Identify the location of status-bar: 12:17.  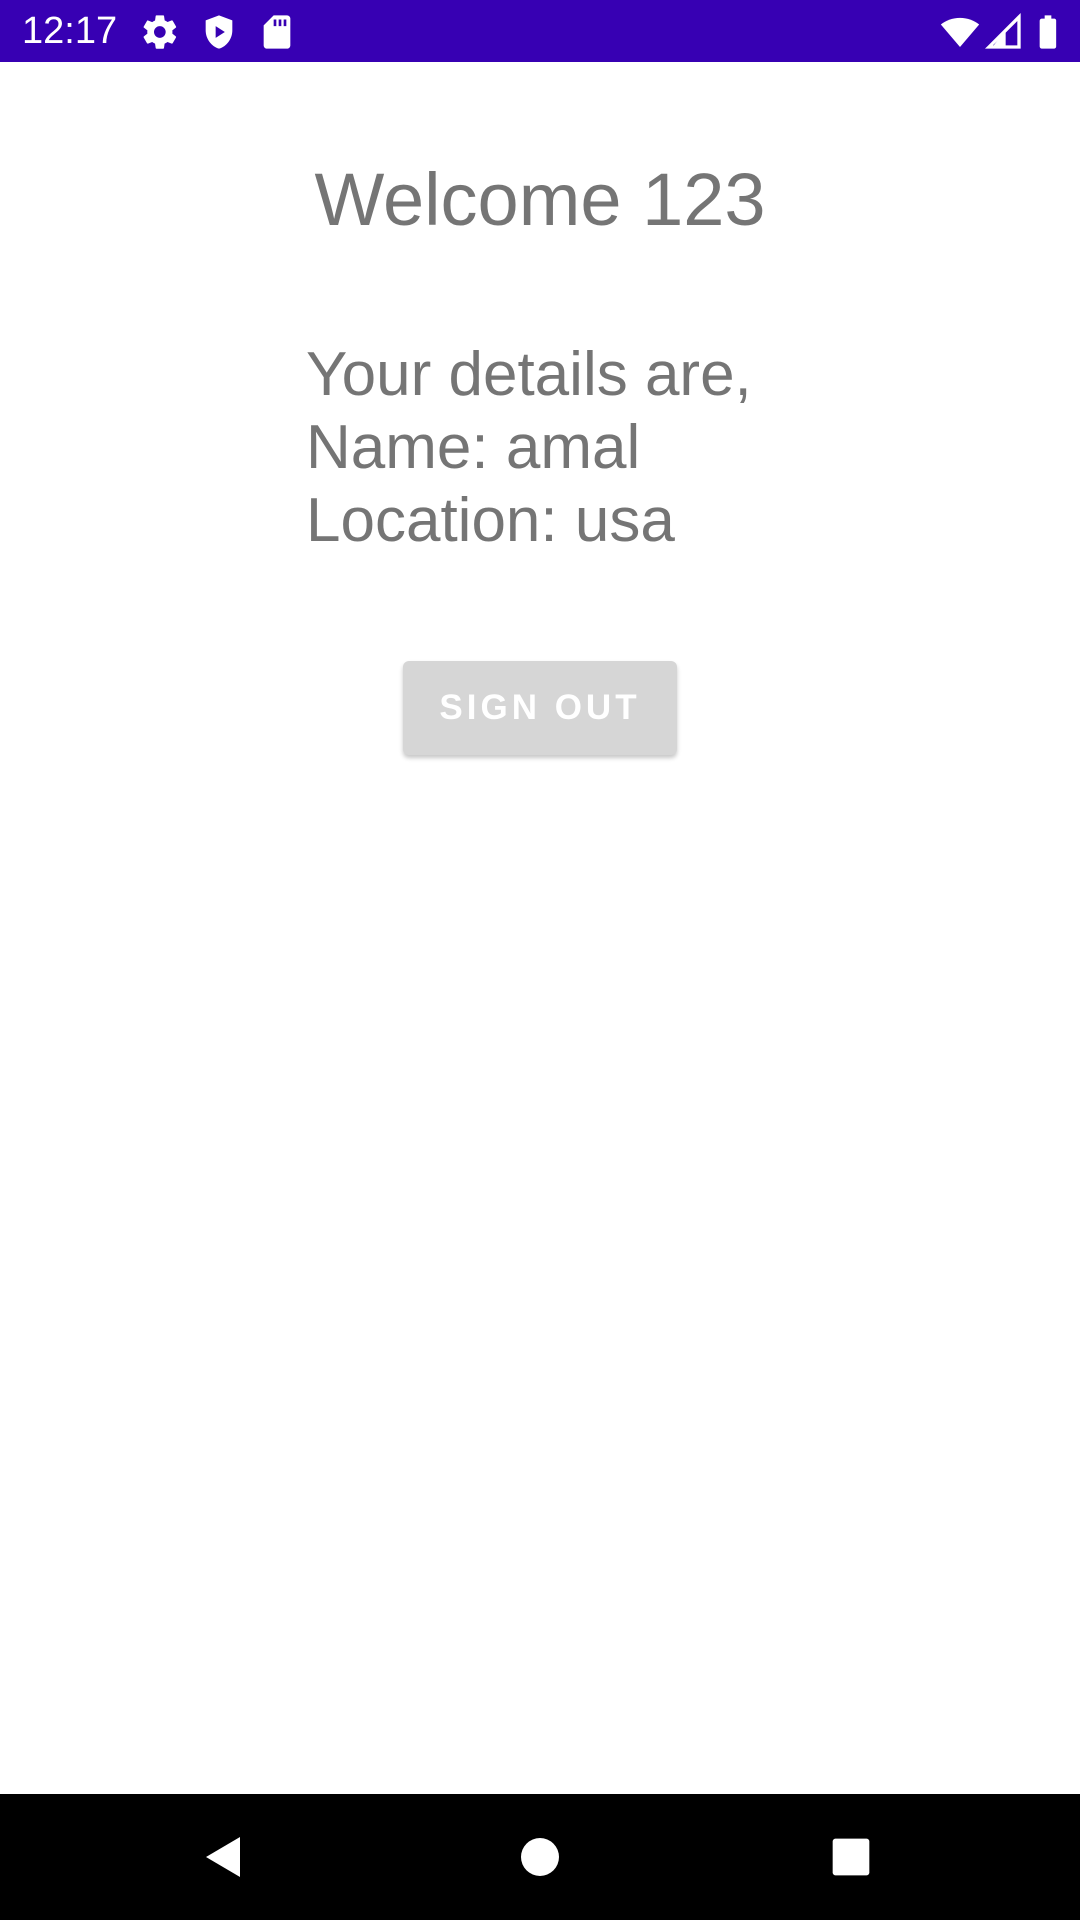
(540, 31).